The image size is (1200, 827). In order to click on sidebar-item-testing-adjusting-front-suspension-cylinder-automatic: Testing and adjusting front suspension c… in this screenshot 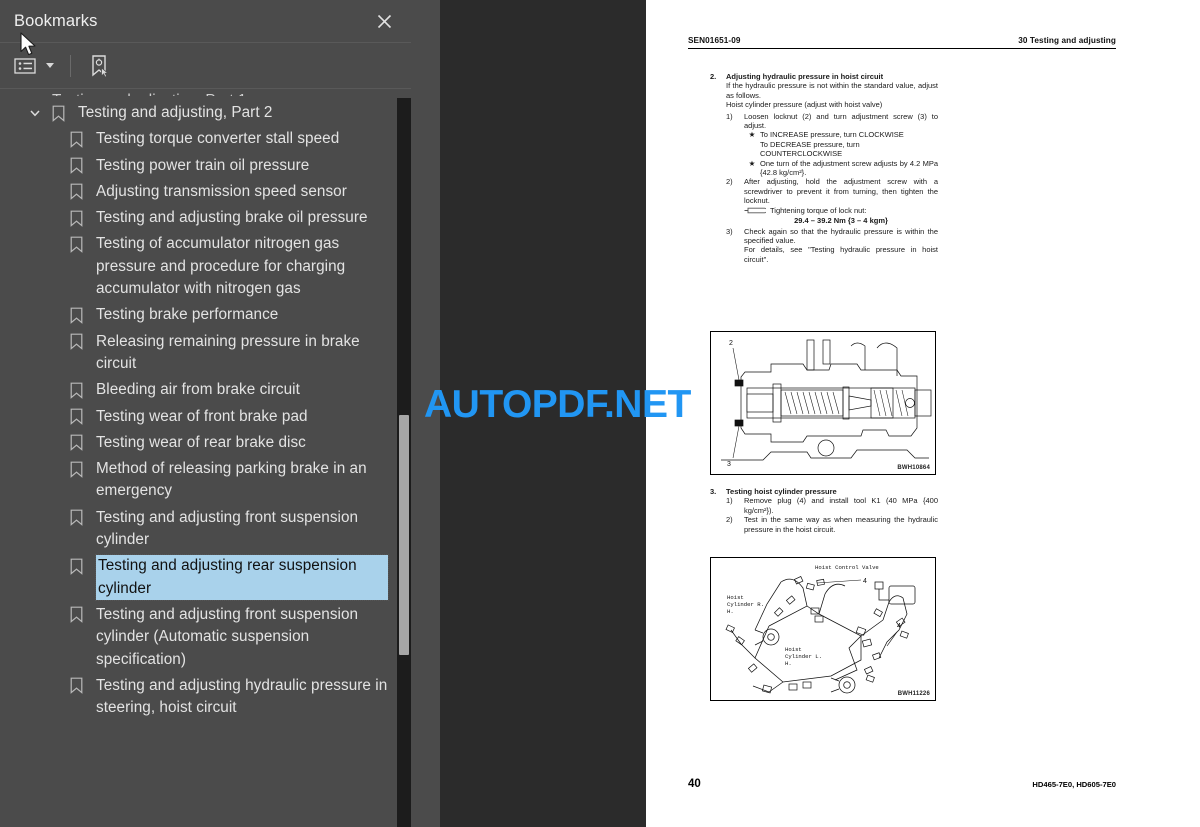, I will do `click(205, 637)`.